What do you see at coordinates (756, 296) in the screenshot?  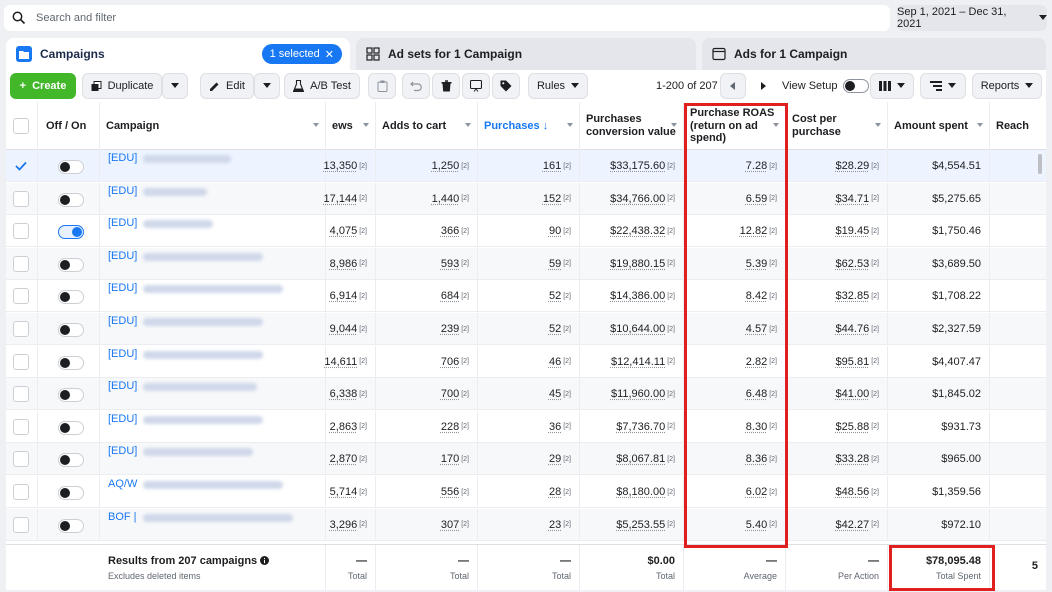 I see `roas-value: 8.42` at bounding box center [756, 296].